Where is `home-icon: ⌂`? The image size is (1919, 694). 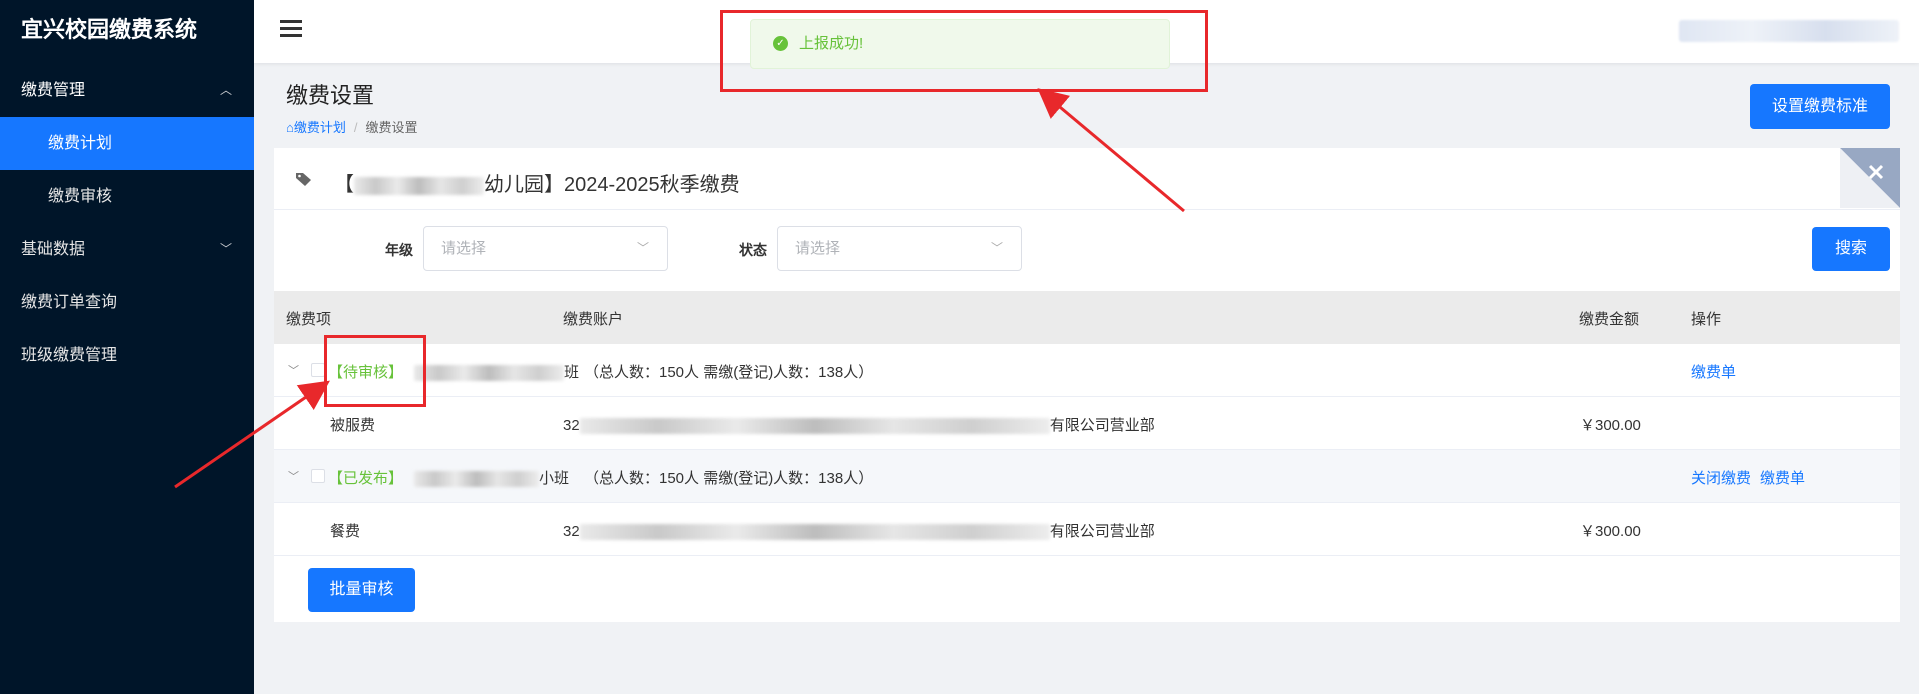 home-icon: ⌂ is located at coordinates (290, 127).